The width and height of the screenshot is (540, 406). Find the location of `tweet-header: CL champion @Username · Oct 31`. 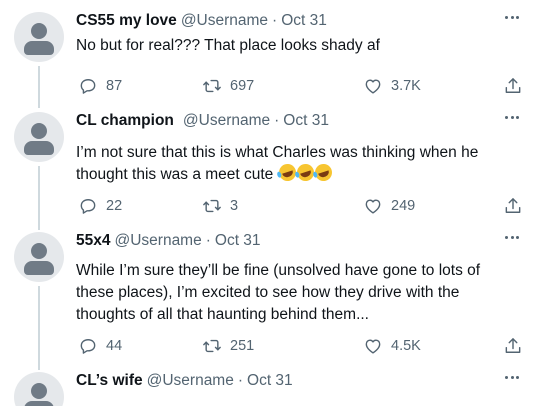

tweet-header: CL champion @Username · Oct 31 is located at coordinates (302, 123).